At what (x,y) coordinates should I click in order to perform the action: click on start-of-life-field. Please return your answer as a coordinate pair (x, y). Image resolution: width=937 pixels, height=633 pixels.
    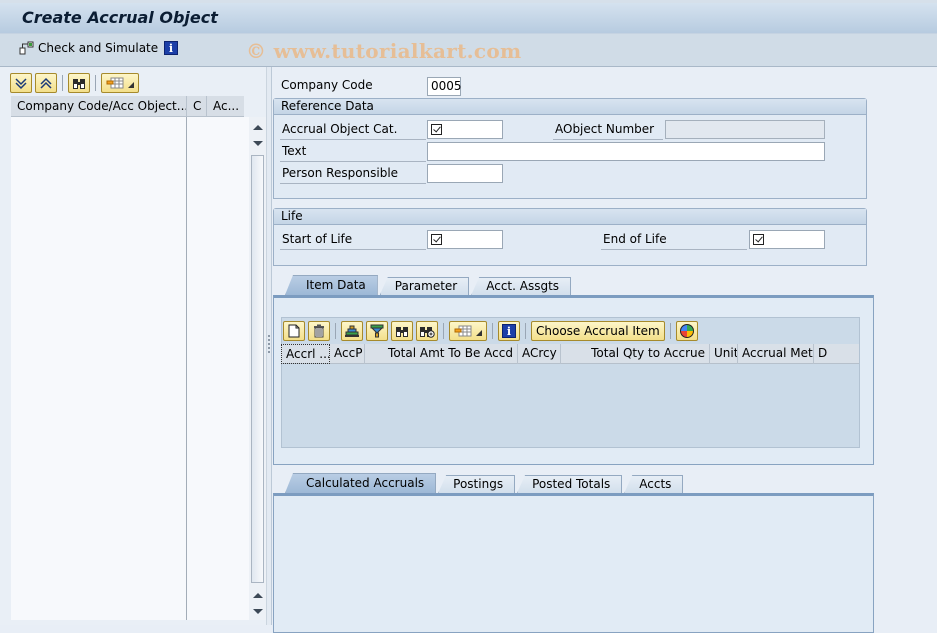
    Looking at the image, I should click on (465, 239).